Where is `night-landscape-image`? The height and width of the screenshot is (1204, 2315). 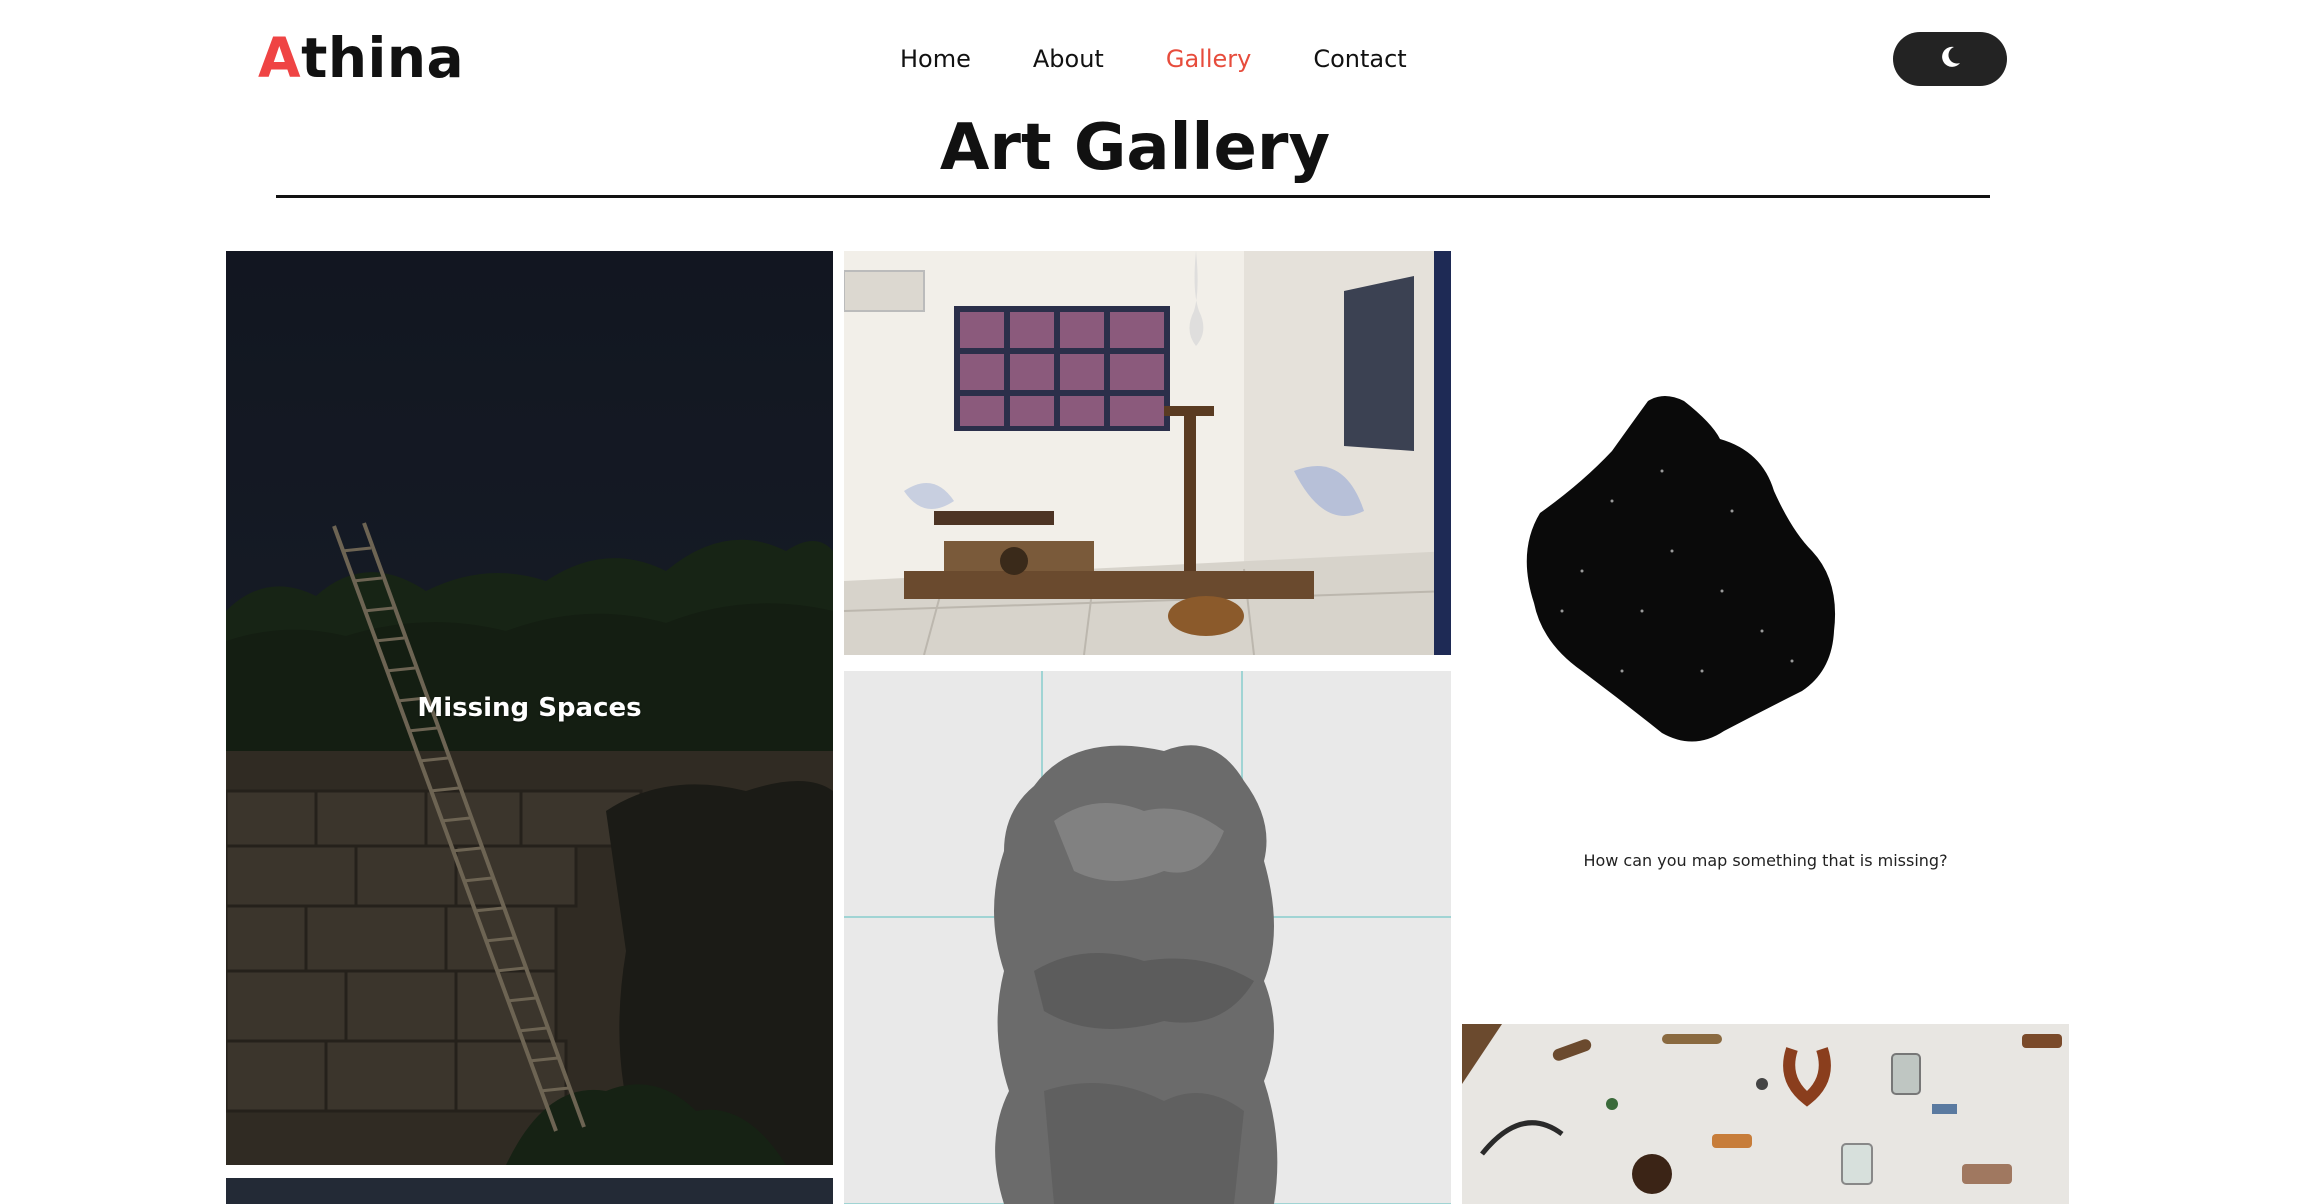
night-landscape-image is located at coordinates (529, 1191).